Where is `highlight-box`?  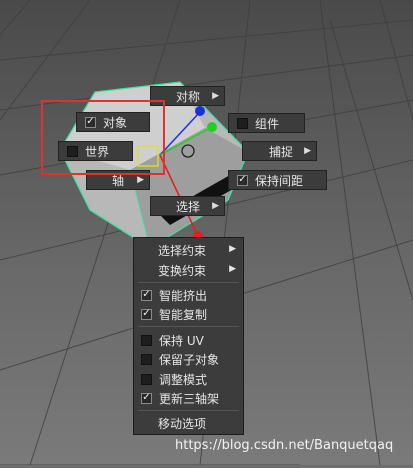 highlight-box is located at coordinates (103, 137).